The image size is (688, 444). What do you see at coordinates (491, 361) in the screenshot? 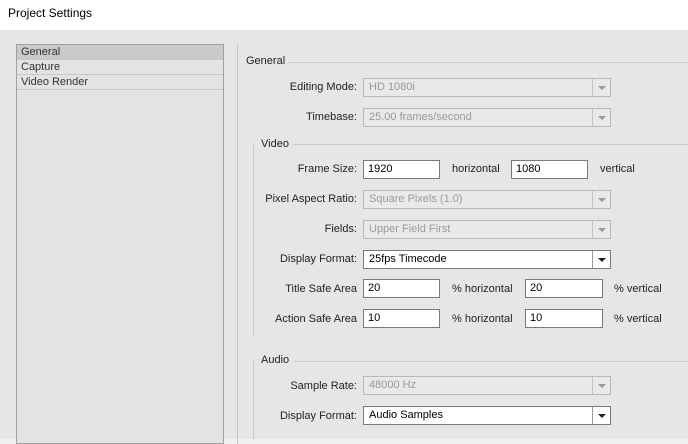
I see `audio-divider` at bounding box center [491, 361].